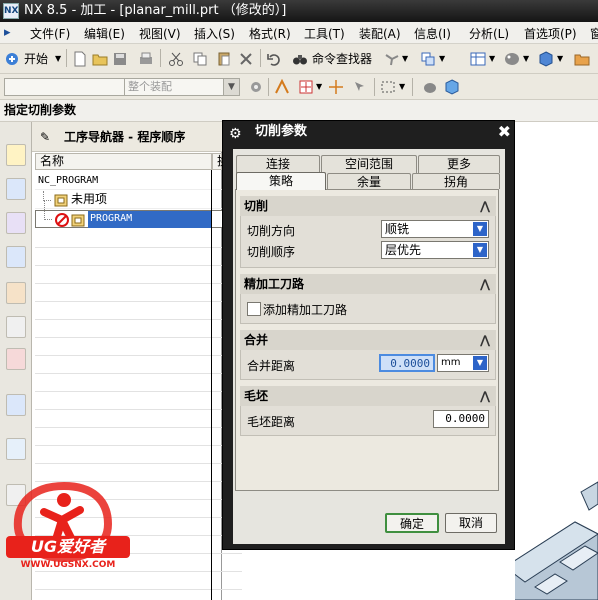  Describe the element at coordinates (69, 535) in the screenshot. I see `ug-watermark: UG爱好者 WWW.UGSNX.COM` at that location.